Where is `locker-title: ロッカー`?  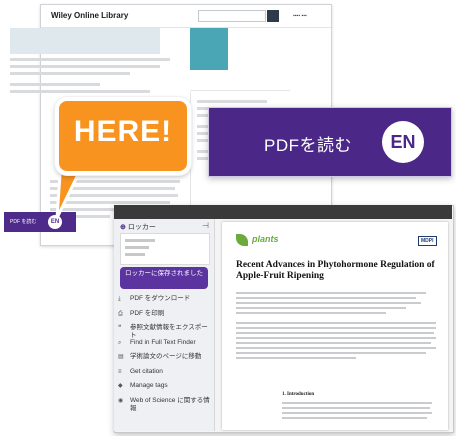 locker-title: ロッカー is located at coordinates (141, 227).